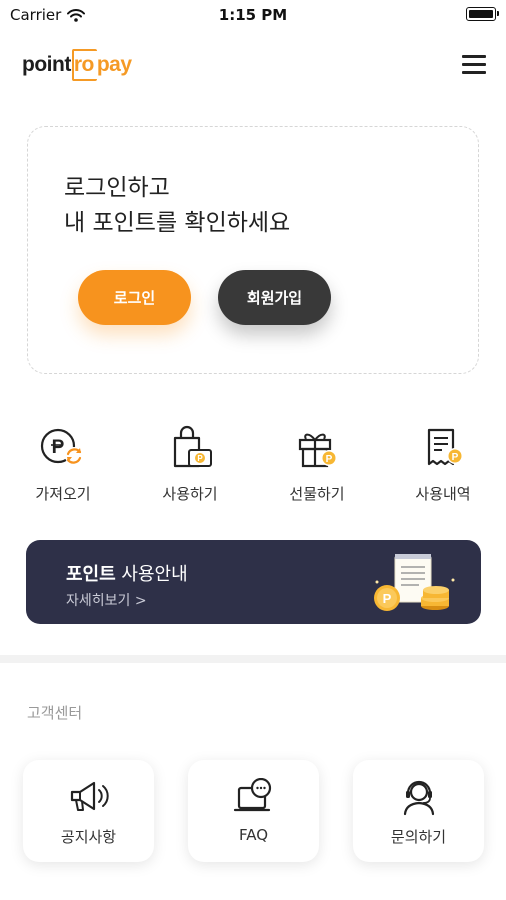 This screenshot has width=506, height=900. I want to click on battery-icon, so click(482, 14).